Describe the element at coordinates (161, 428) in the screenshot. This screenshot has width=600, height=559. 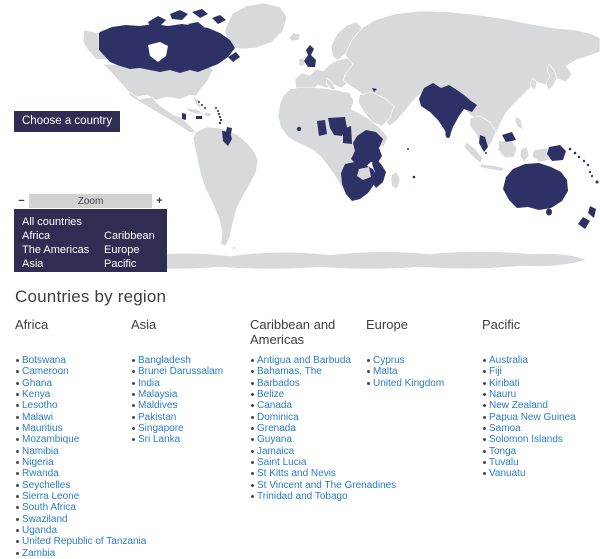
I see `country-link-singapore: Singapore` at that location.